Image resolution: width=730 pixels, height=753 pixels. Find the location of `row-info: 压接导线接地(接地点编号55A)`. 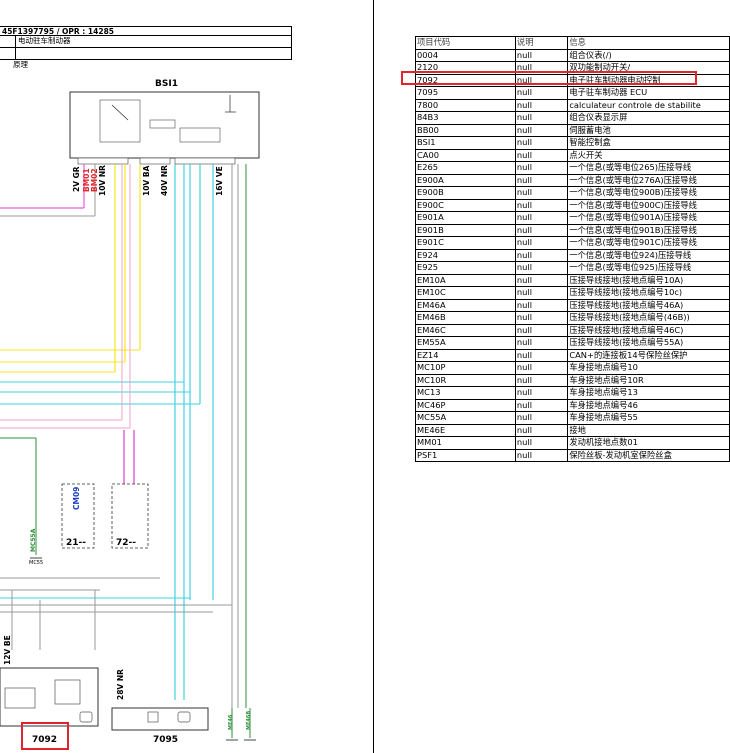

row-info: 压接导线接地(接地点编号55A) is located at coordinates (648, 343).